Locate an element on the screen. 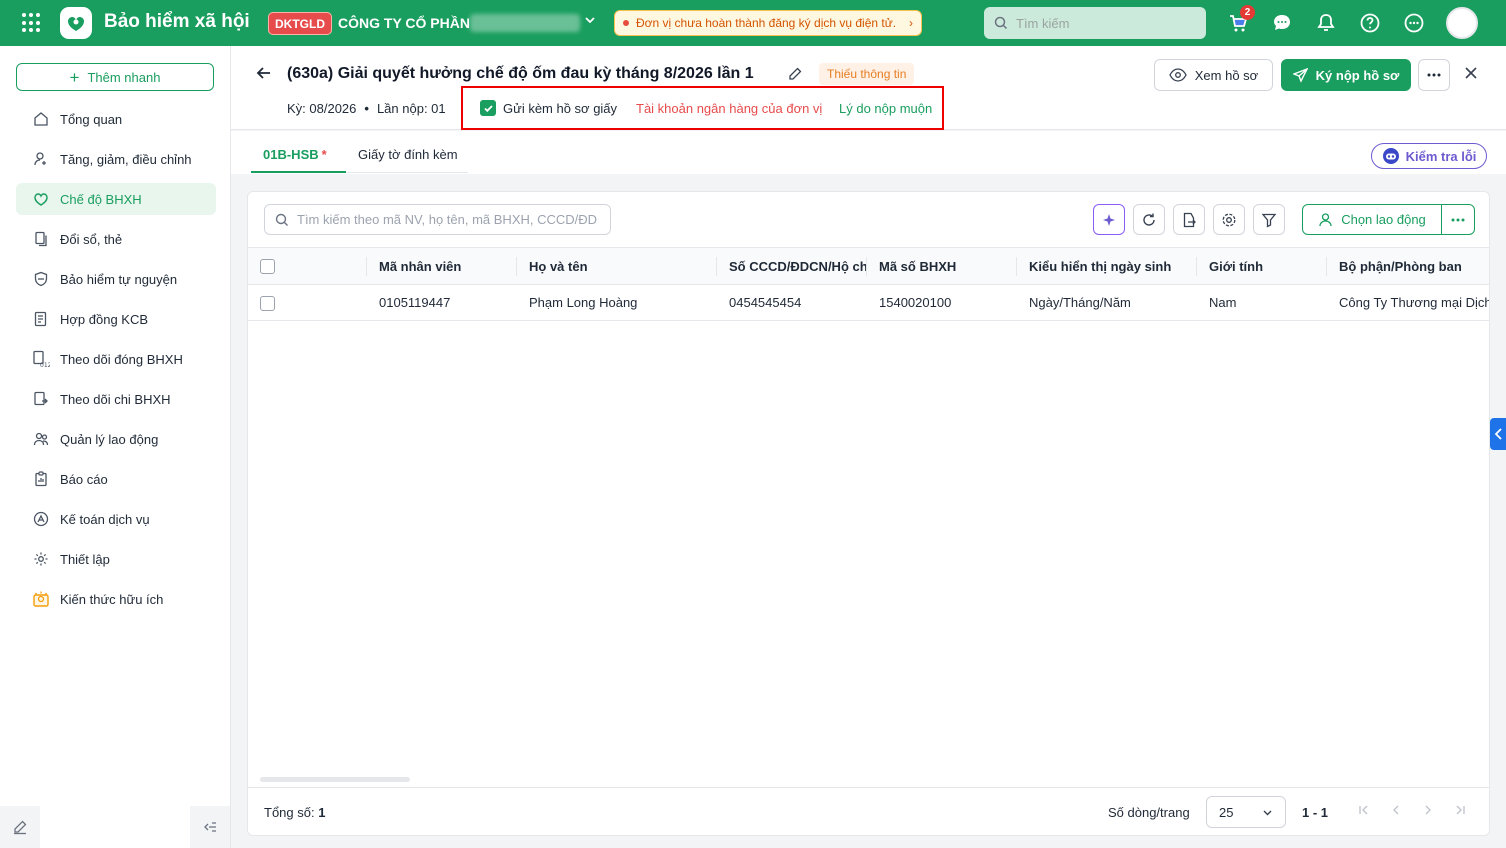 The width and height of the screenshot is (1506, 848). choose-employee-main: Chọn lao động is located at coordinates (1372, 219).